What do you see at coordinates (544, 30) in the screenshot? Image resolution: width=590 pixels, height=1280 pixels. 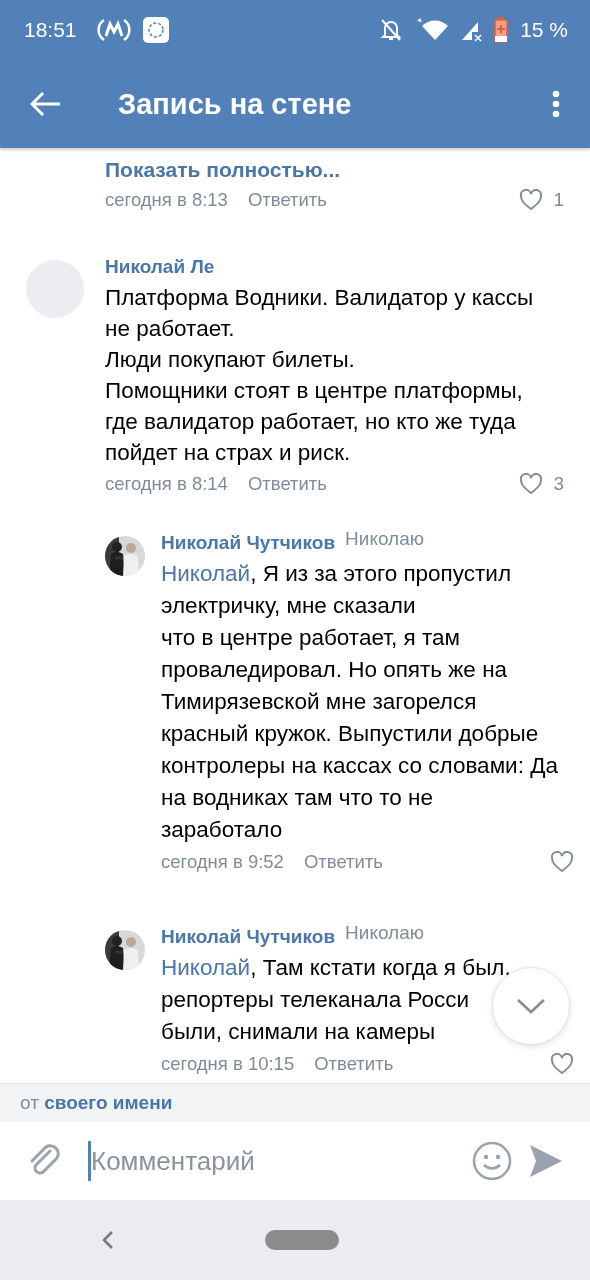 I see `battery-level: 15 %` at bounding box center [544, 30].